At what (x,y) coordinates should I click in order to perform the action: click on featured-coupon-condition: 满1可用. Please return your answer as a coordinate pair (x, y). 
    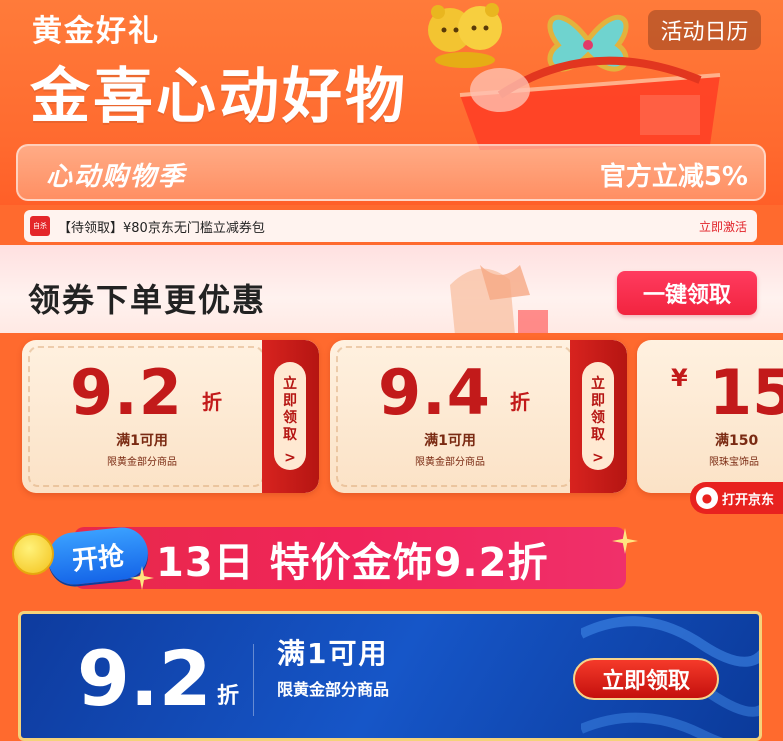
    Looking at the image, I should click on (333, 653).